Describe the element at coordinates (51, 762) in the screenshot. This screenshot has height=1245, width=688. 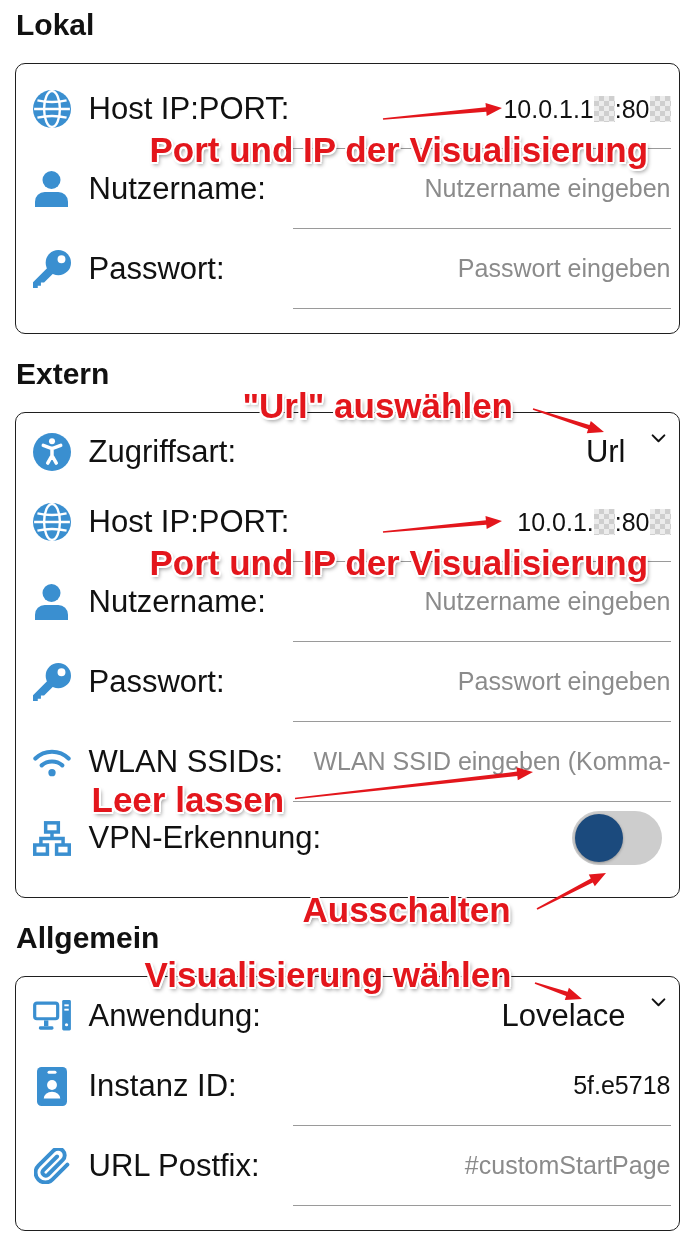
I see `wifi-icon` at that location.